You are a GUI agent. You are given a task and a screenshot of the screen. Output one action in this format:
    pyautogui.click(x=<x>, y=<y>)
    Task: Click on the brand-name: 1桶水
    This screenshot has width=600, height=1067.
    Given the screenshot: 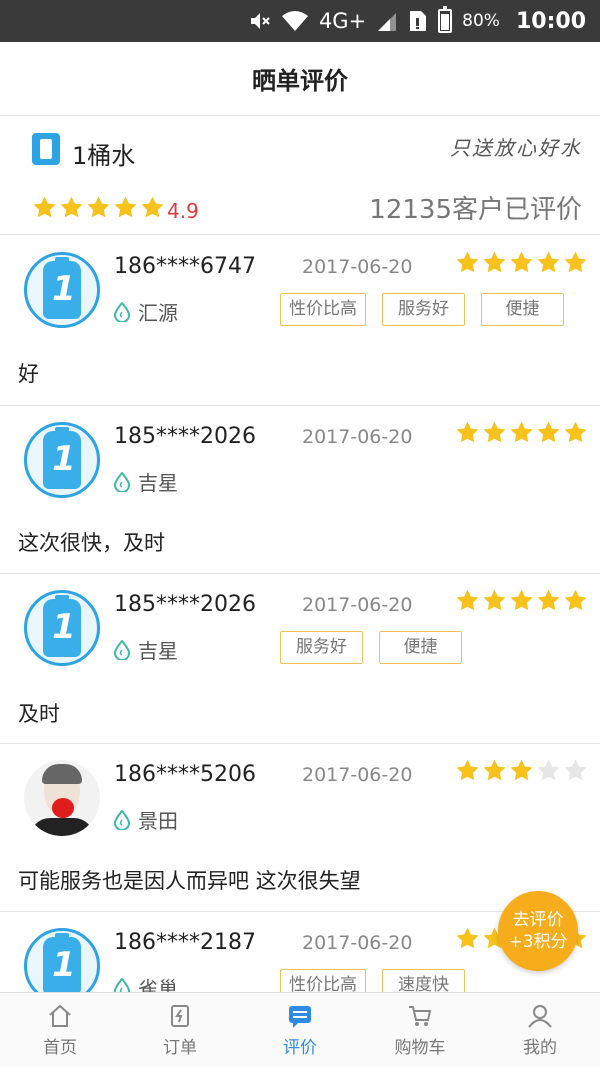 What is the action you would take?
    pyautogui.click(x=104, y=156)
    